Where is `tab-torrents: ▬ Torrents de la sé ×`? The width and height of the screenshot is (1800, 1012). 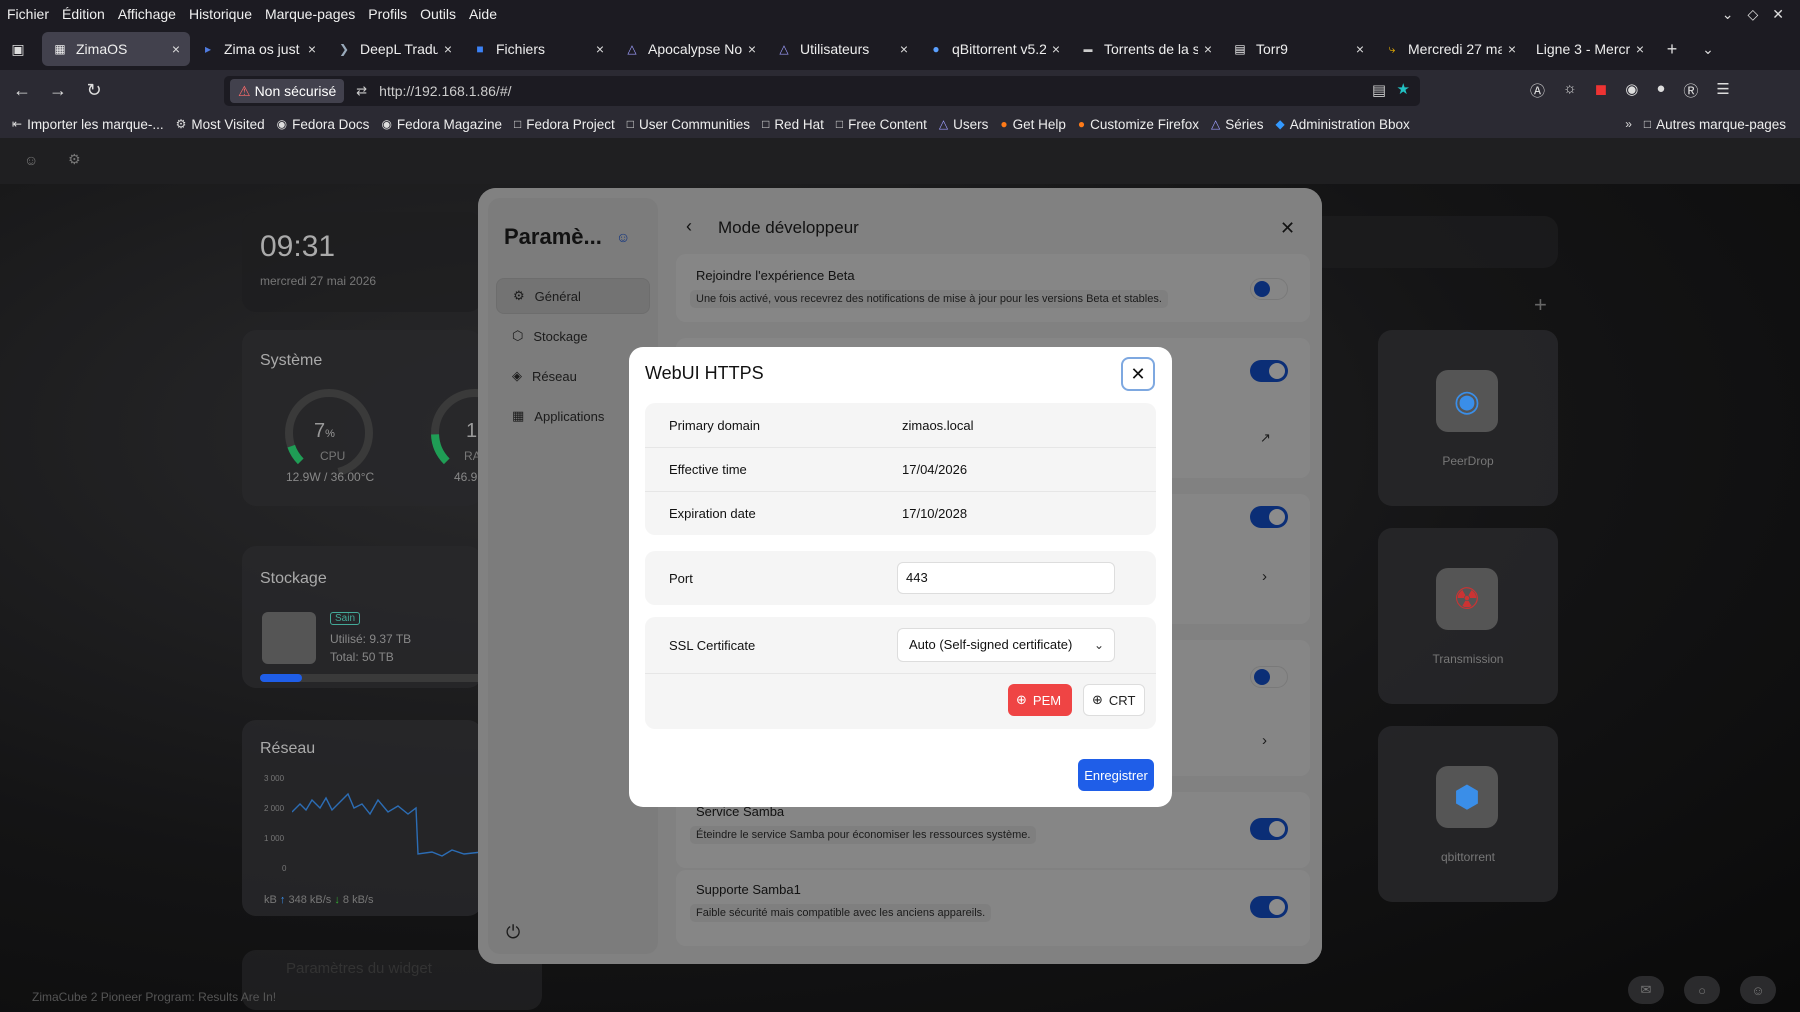 tab-torrents: ▬ Torrents de la sé × is located at coordinates (1146, 49).